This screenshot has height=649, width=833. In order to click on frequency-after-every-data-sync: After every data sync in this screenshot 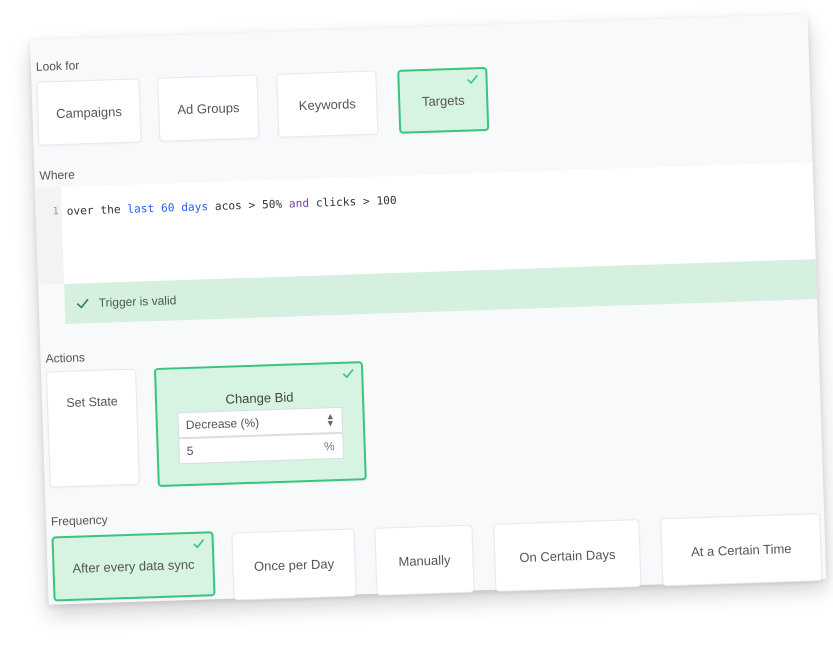, I will do `click(133, 566)`.